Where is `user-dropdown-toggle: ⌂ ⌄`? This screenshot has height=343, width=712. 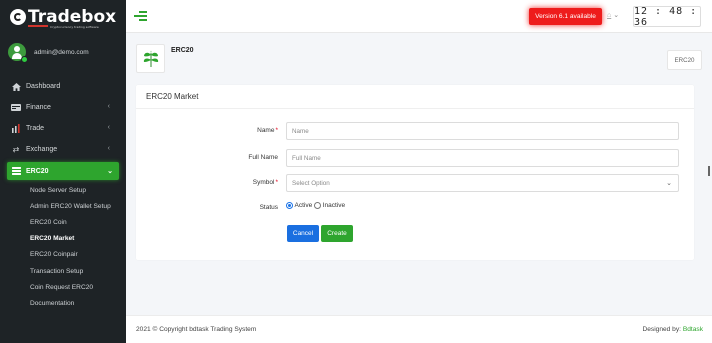 user-dropdown-toggle: ⌂ ⌄ is located at coordinates (613, 15).